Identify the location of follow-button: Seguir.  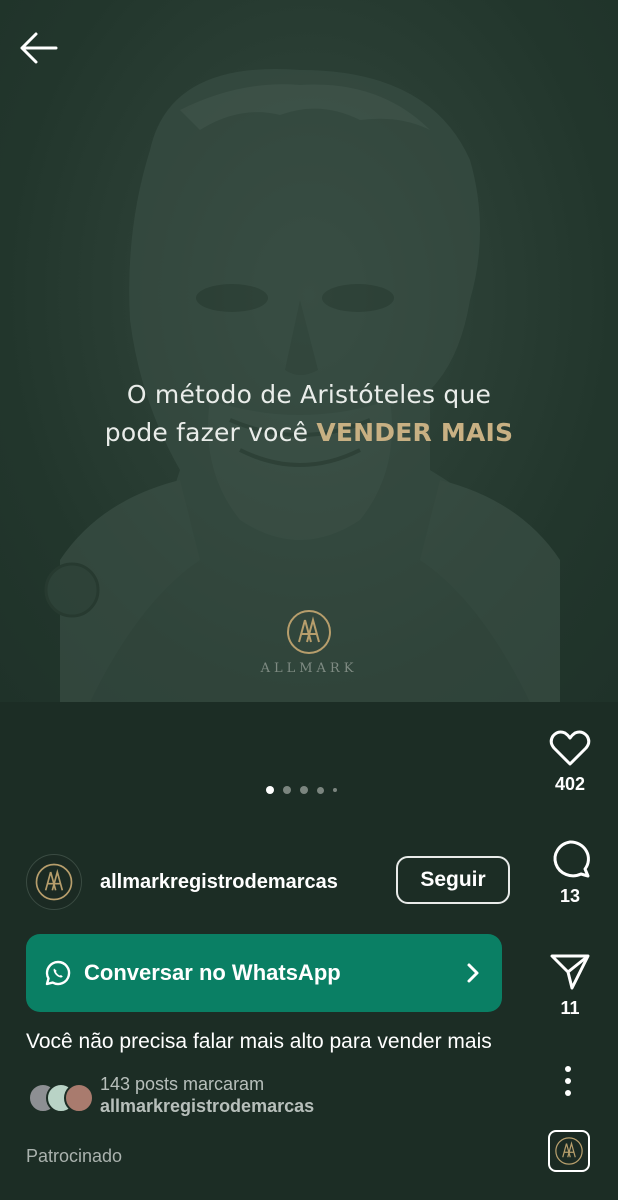
(453, 880).